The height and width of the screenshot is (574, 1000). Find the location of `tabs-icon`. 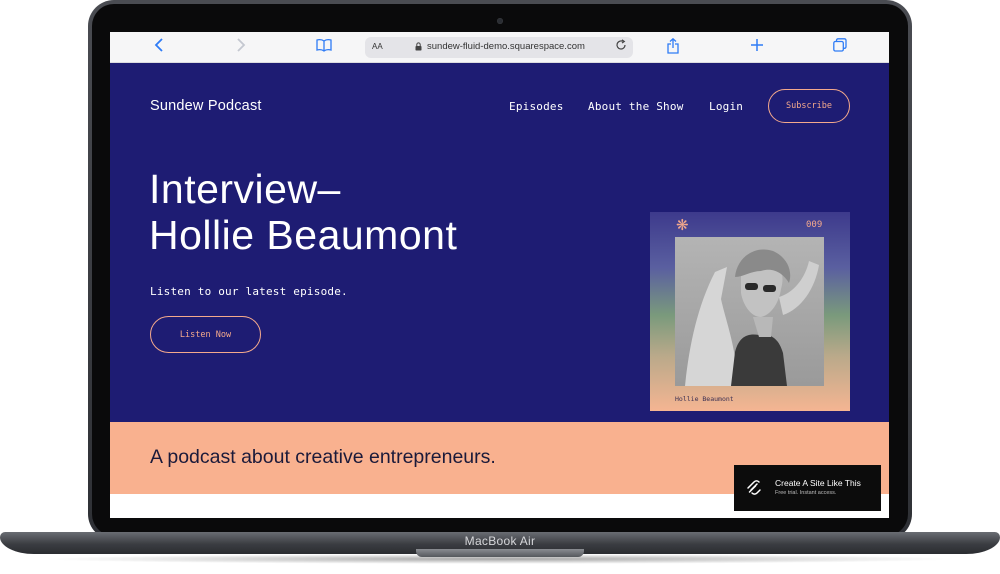

tabs-icon is located at coordinates (840, 47).